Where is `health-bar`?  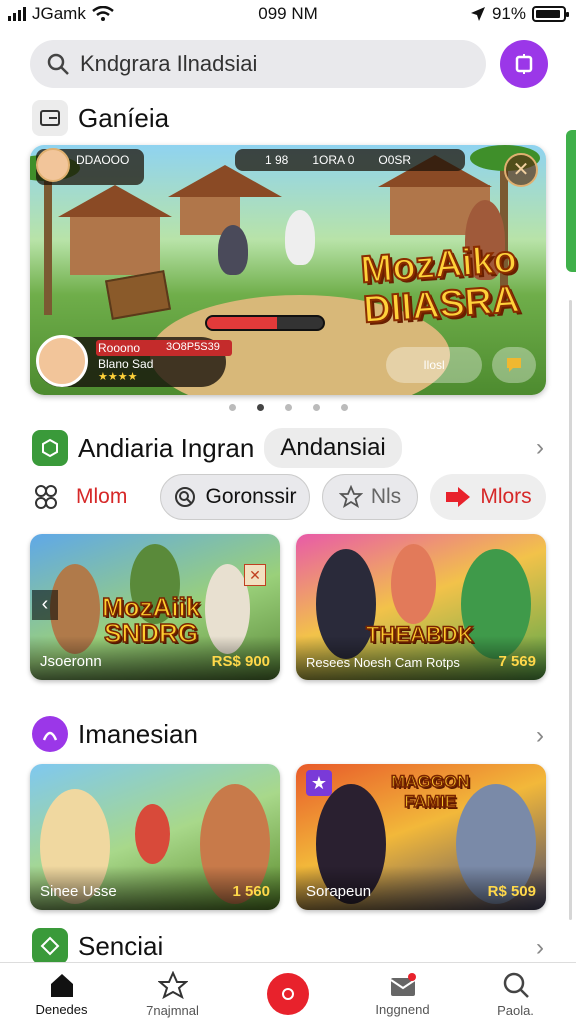
health-bar is located at coordinates (265, 323).